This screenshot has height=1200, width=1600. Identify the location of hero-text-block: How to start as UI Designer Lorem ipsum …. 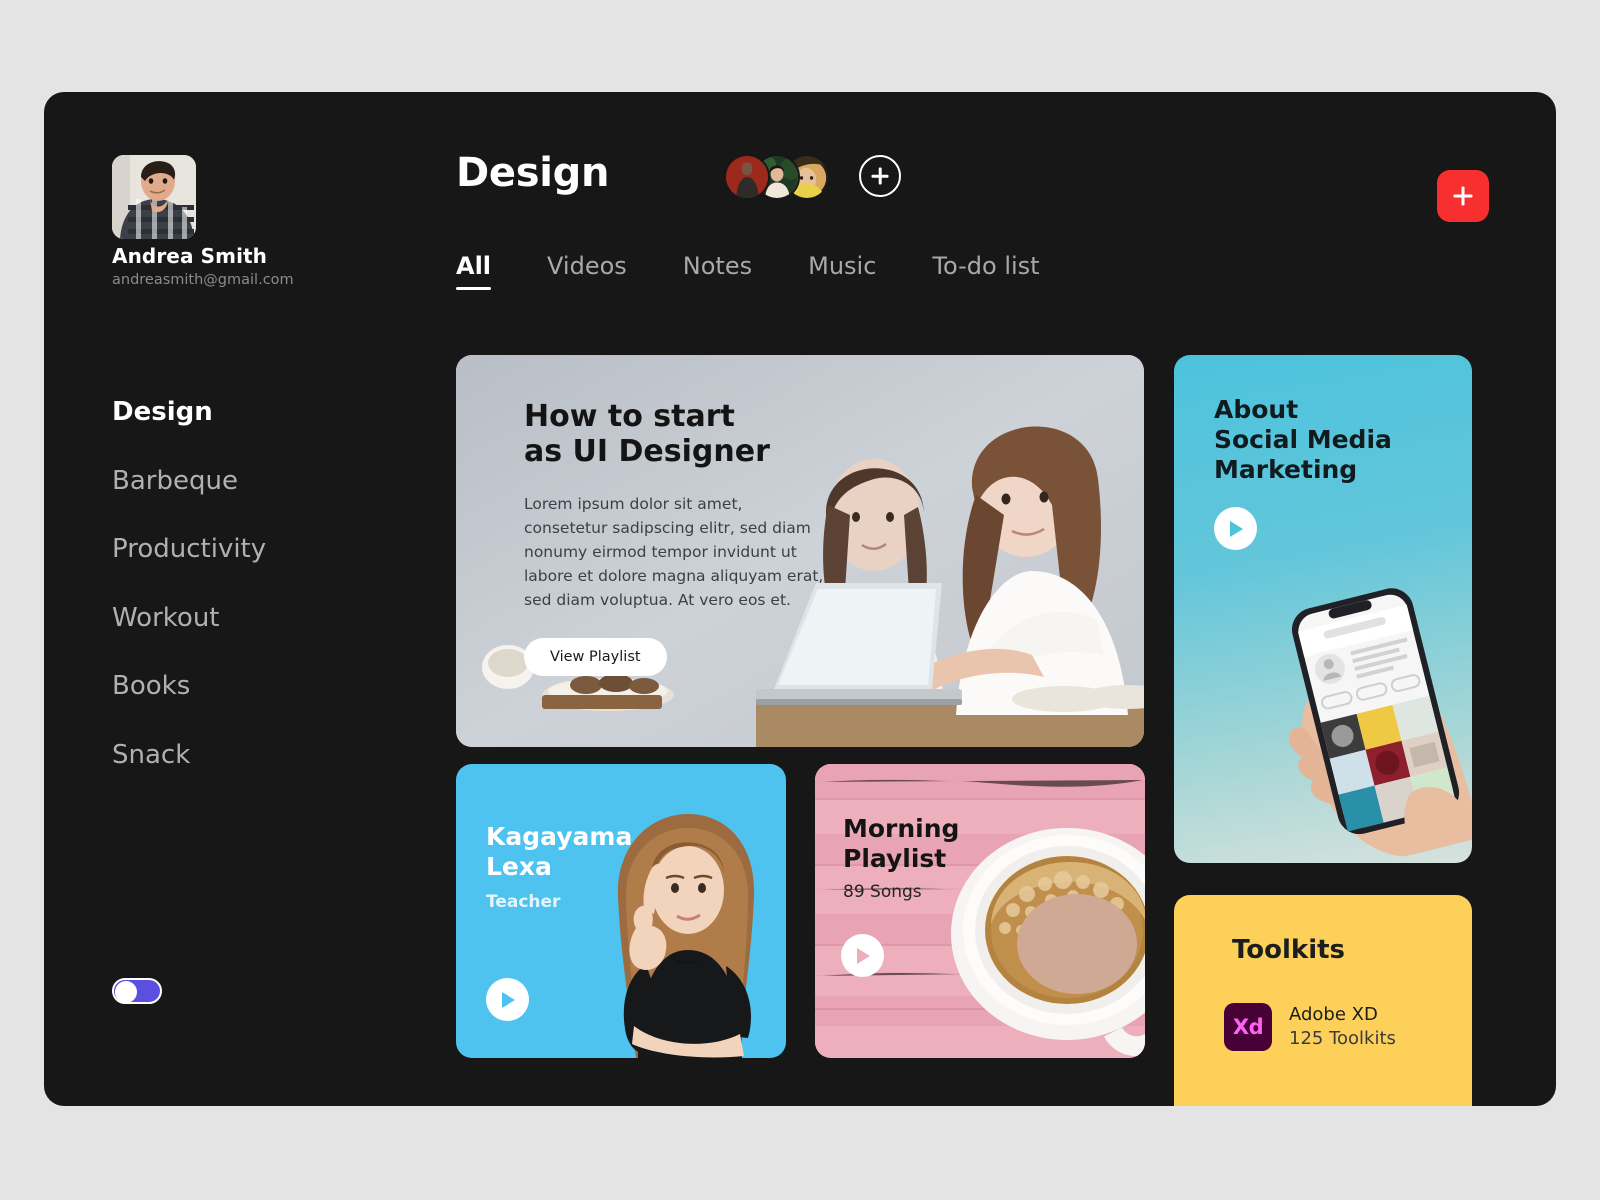
(674, 537).